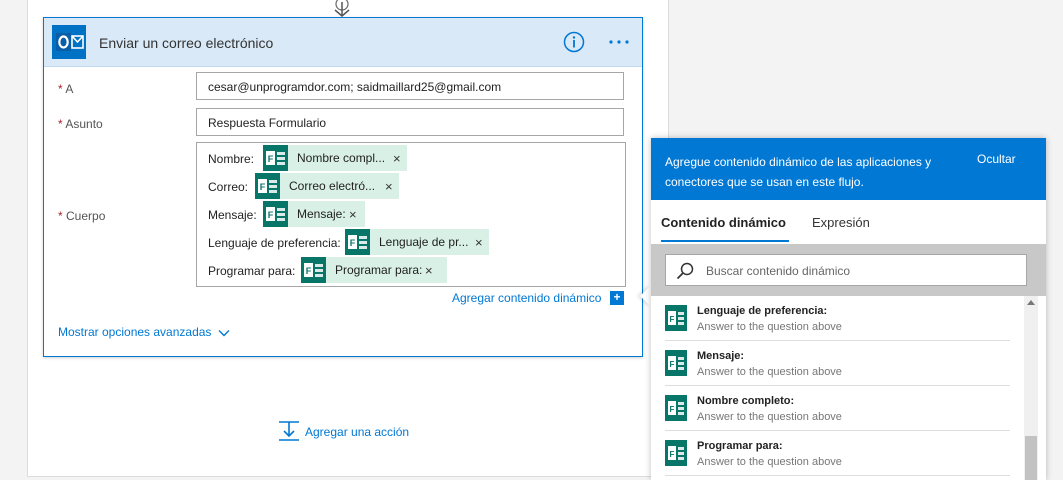 The image size is (1063, 480). I want to click on add-dynamic-content-button: +, so click(617, 298).